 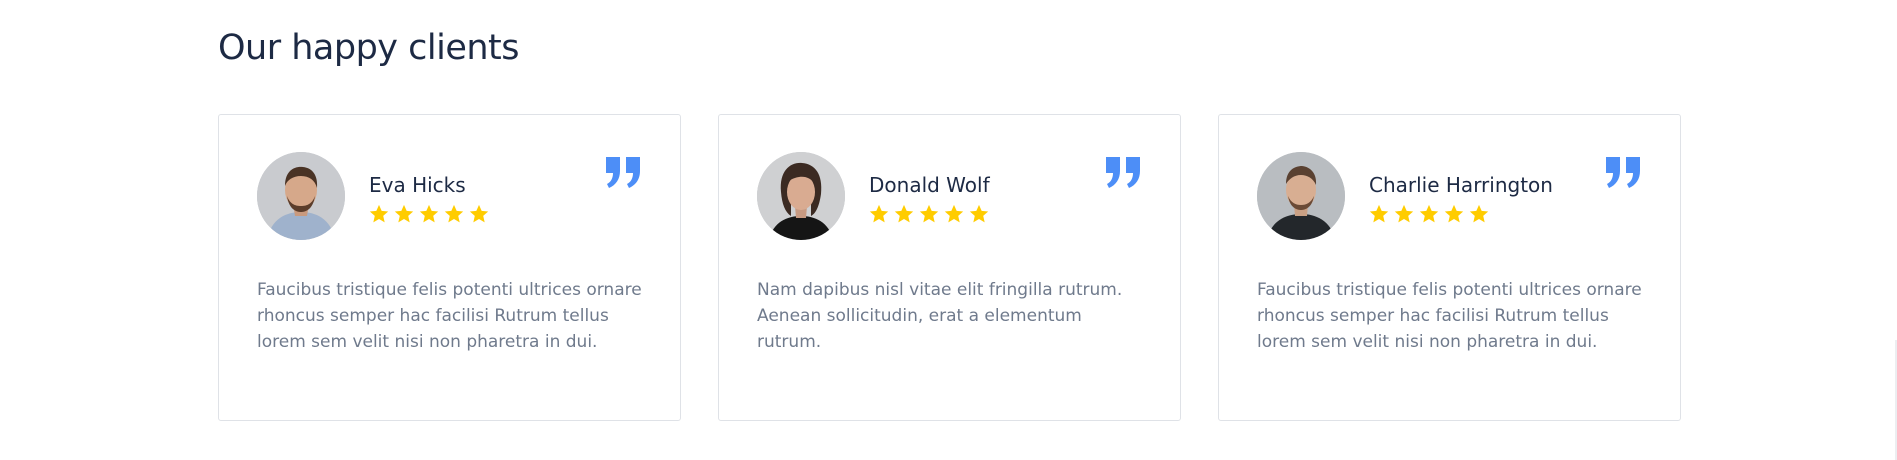 I want to click on client-name: Donald Wolf, so click(x=929, y=185).